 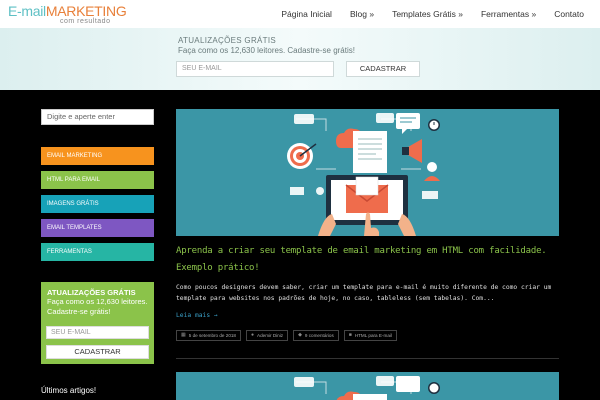 I want to click on meta-comments-text: 9 comentários, so click(x=319, y=335).